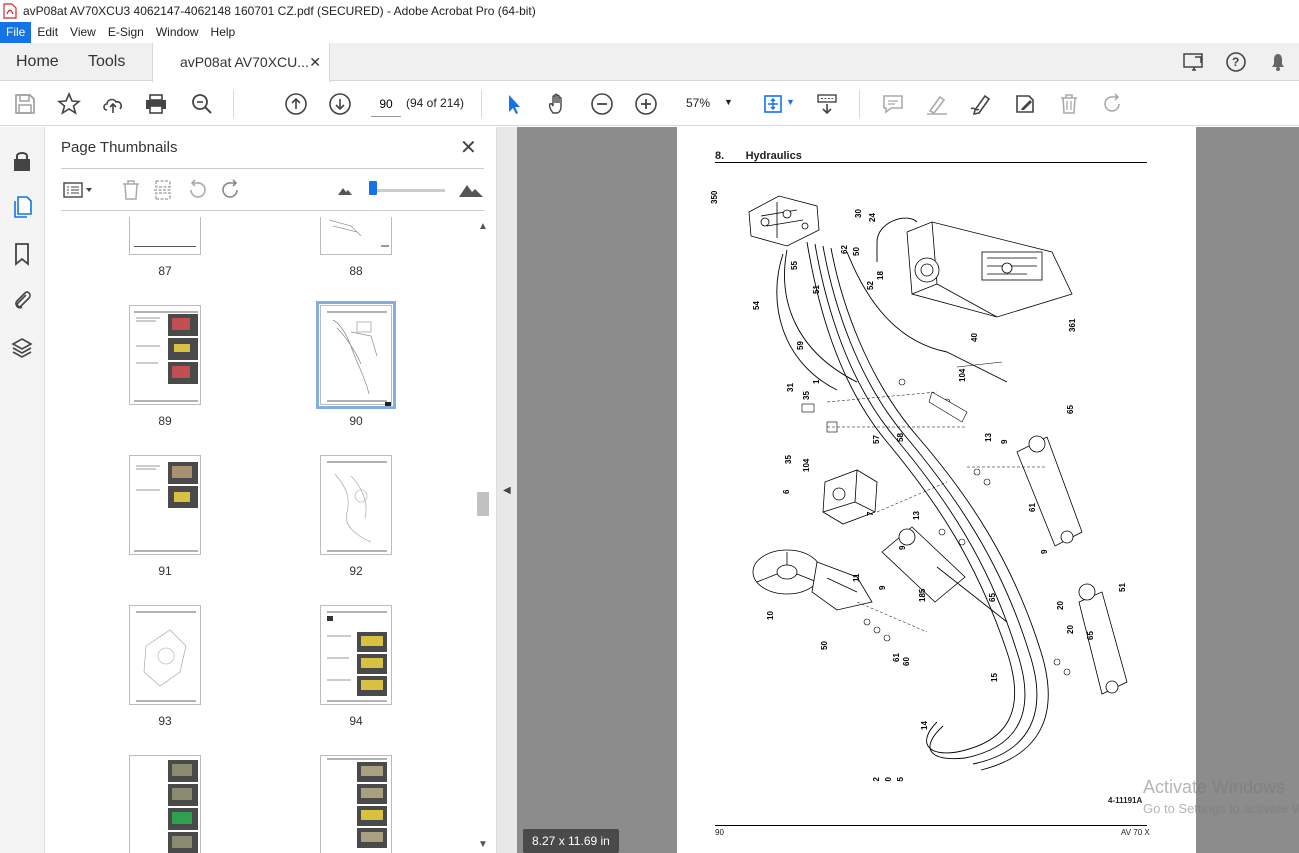 The height and width of the screenshot is (853, 1299). I want to click on menu-view: View, so click(83, 32).